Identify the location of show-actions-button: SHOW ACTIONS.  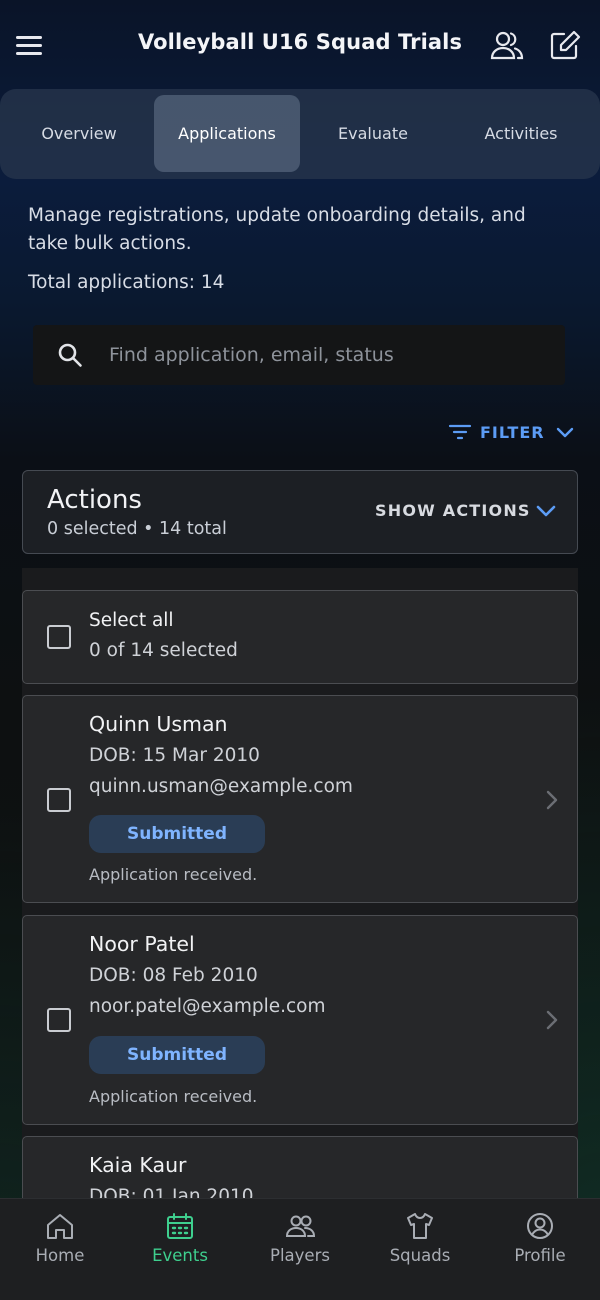
(466, 510).